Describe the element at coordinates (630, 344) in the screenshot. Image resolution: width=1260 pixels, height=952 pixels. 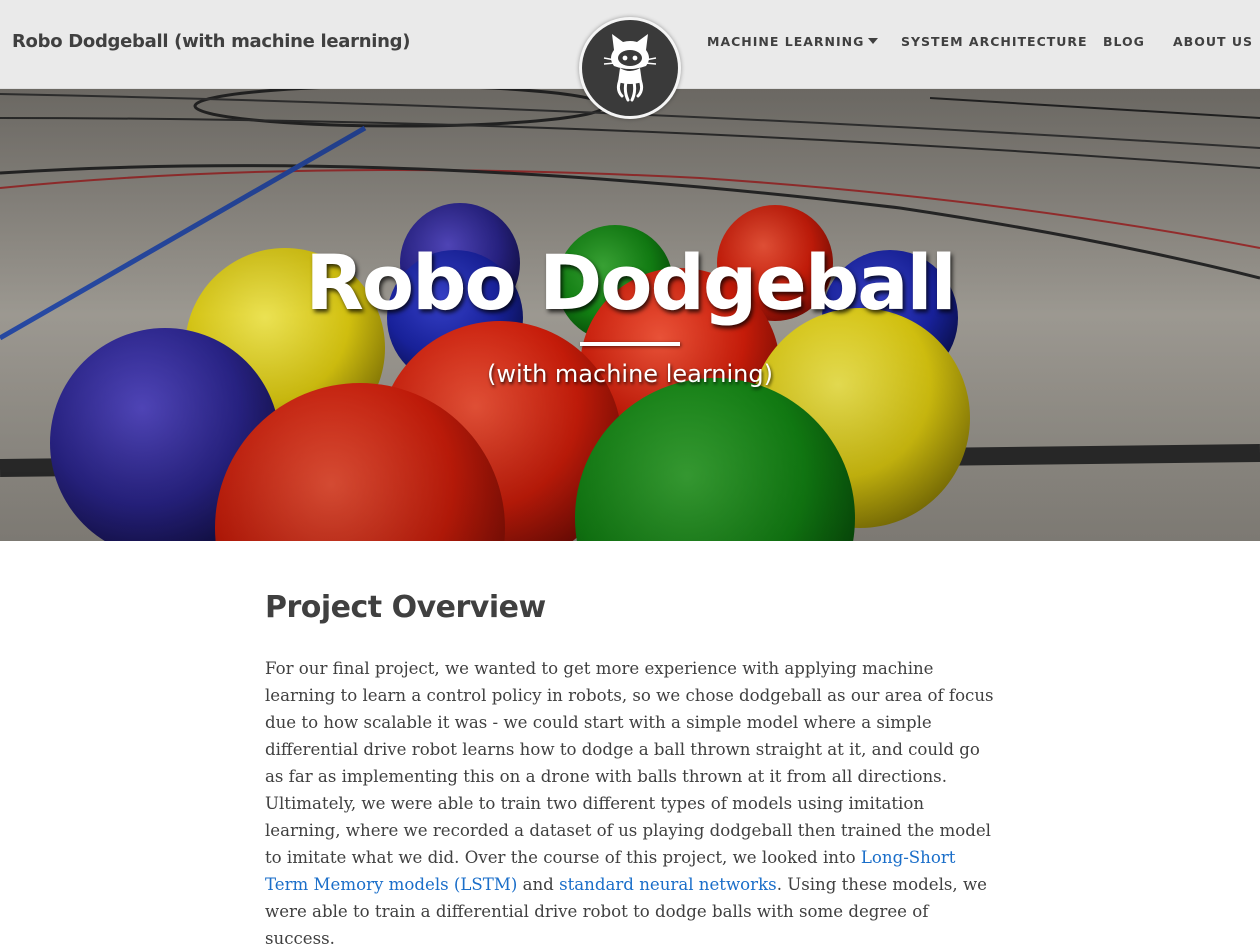
I see `hero-divider` at that location.